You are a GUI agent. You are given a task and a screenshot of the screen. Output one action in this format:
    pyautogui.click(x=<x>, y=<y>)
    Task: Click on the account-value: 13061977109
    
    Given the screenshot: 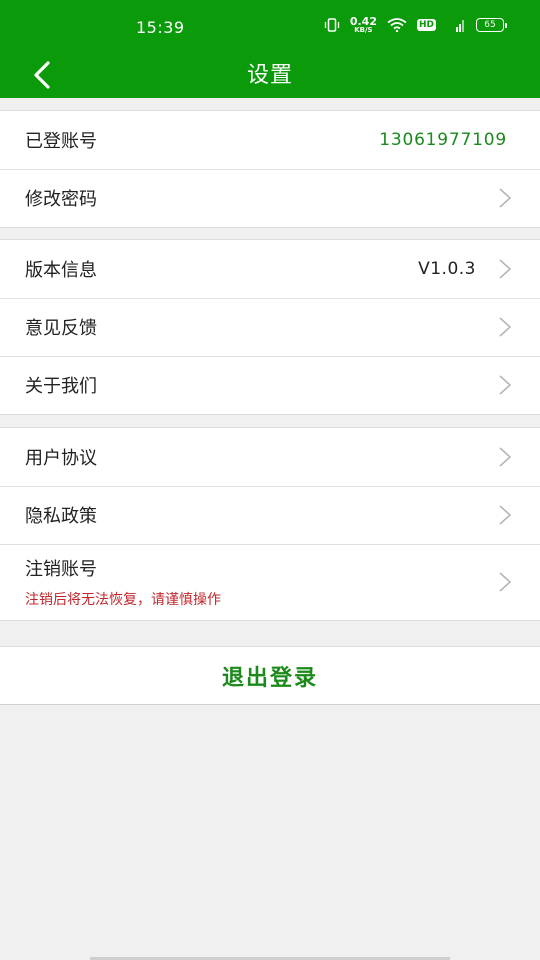 What is the action you would take?
    pyautogui.click(x=443, y=140)
    